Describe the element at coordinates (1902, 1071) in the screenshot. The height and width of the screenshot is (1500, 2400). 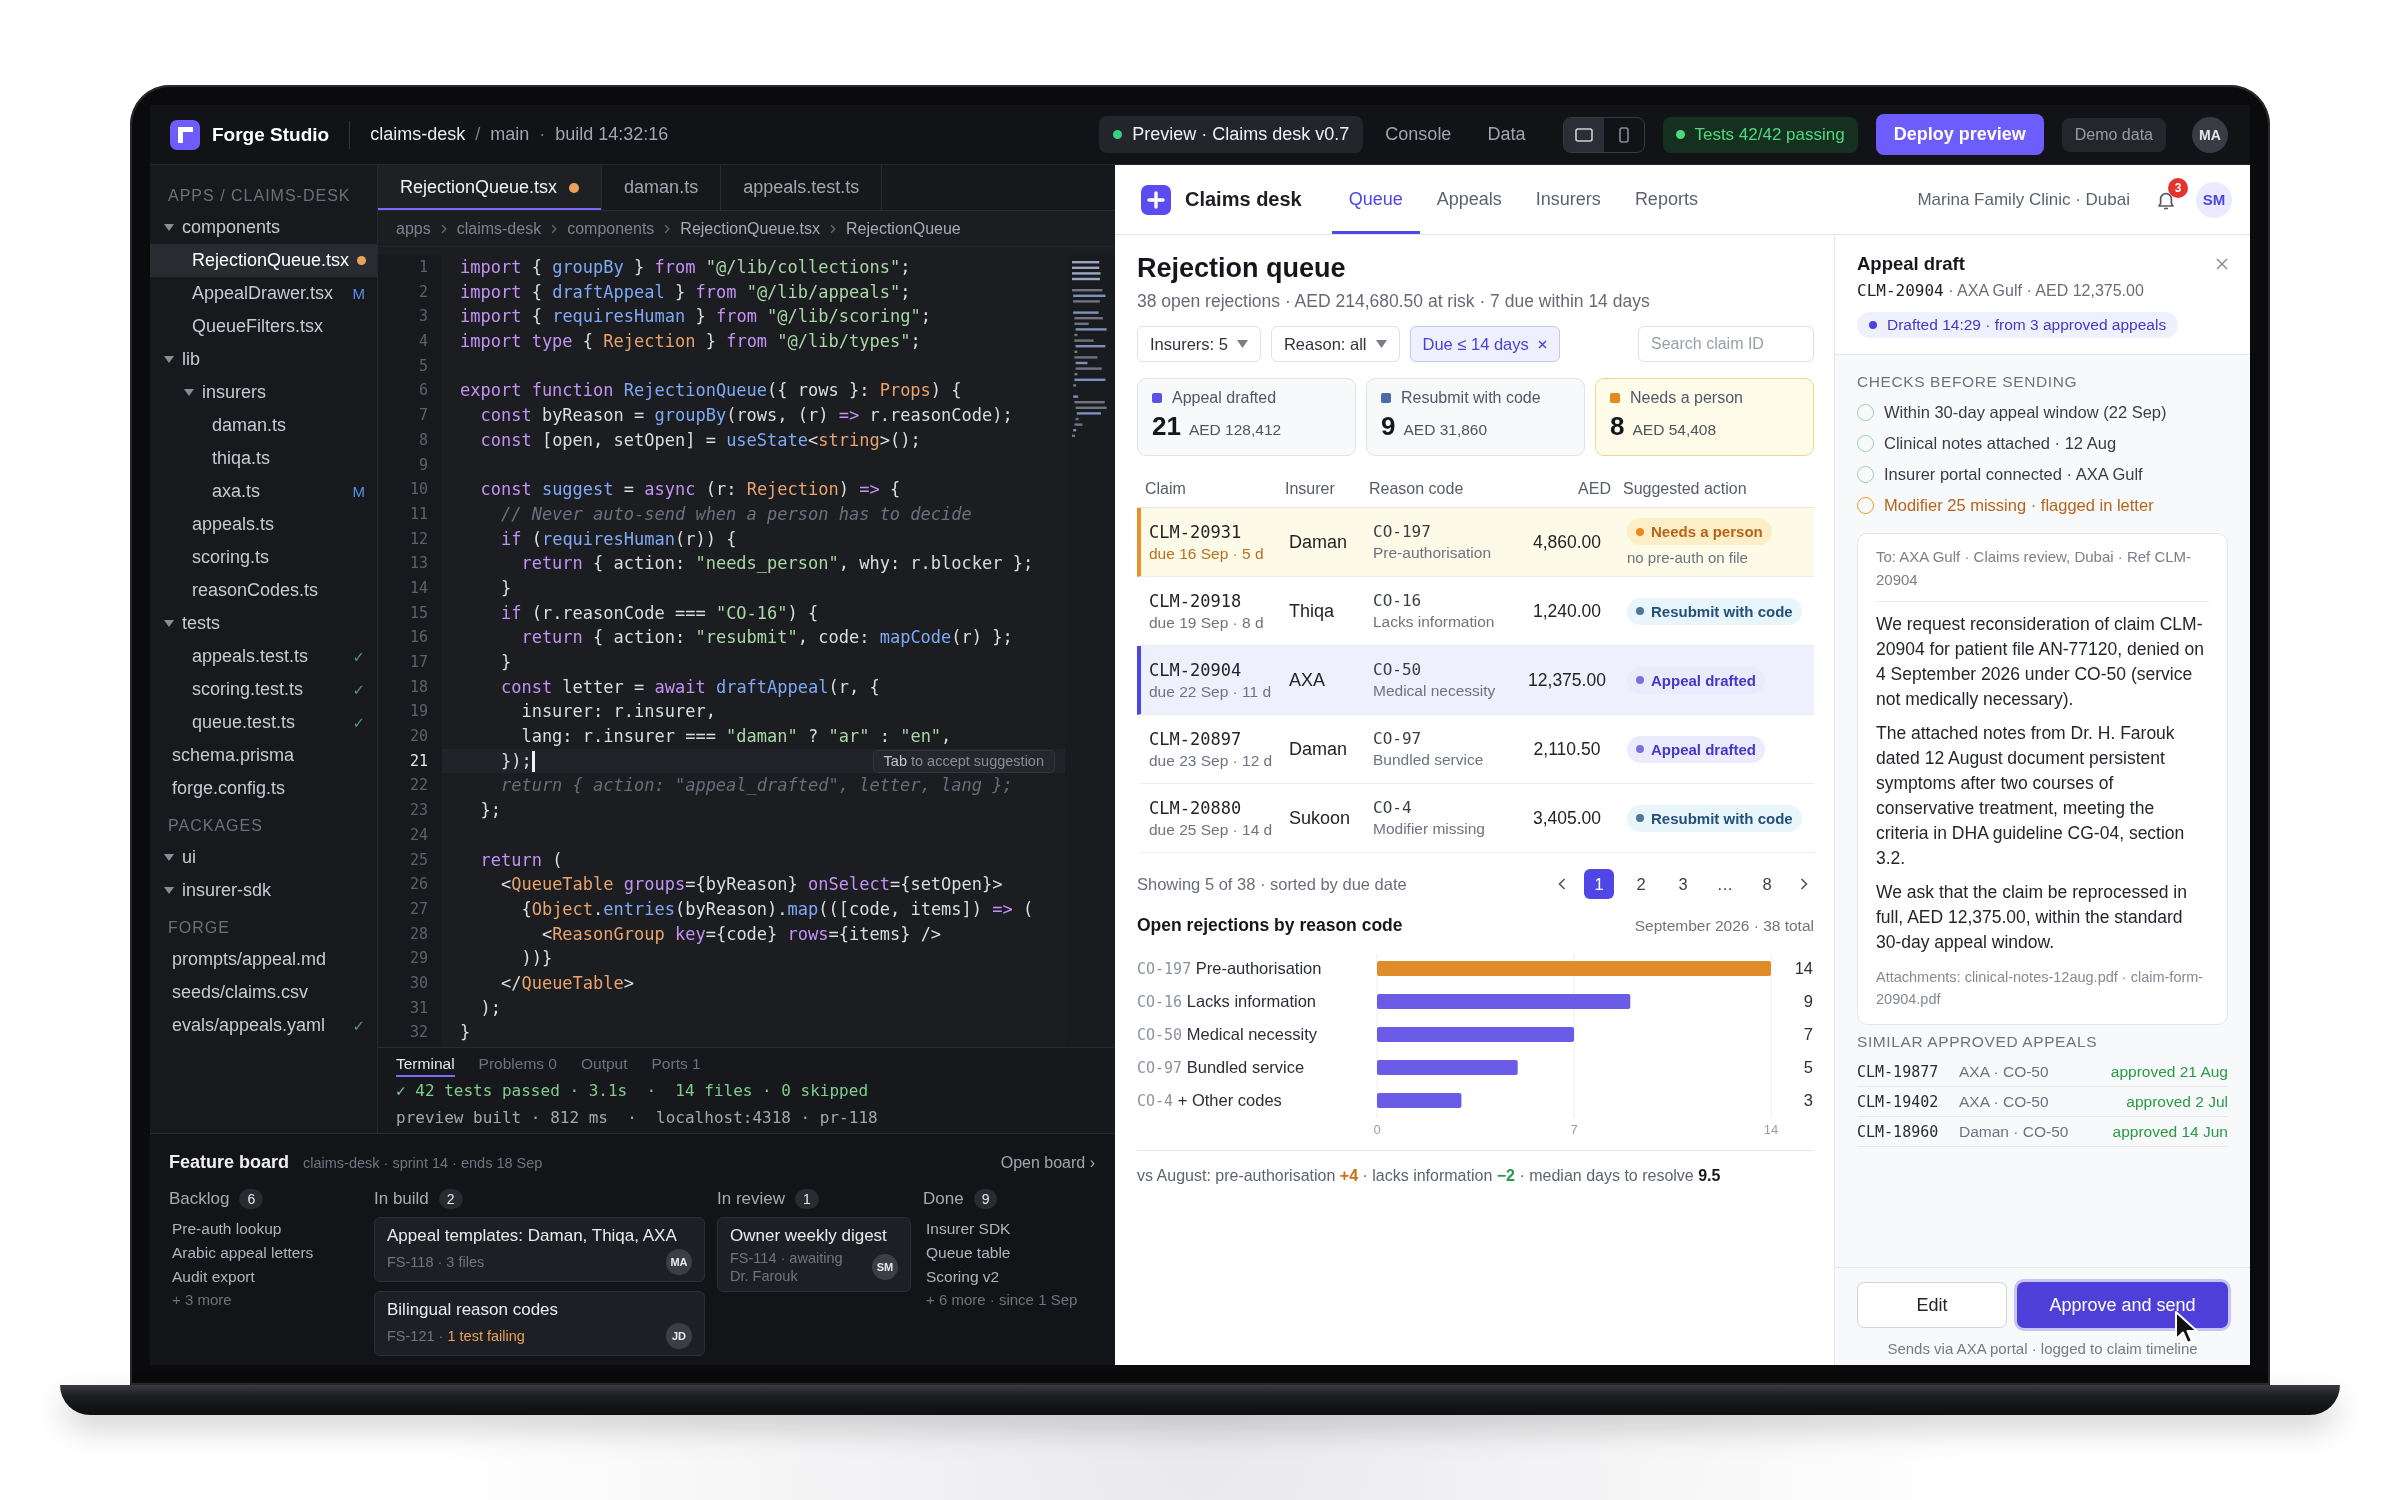
I see `claim-id: CLM-19877` at that location.